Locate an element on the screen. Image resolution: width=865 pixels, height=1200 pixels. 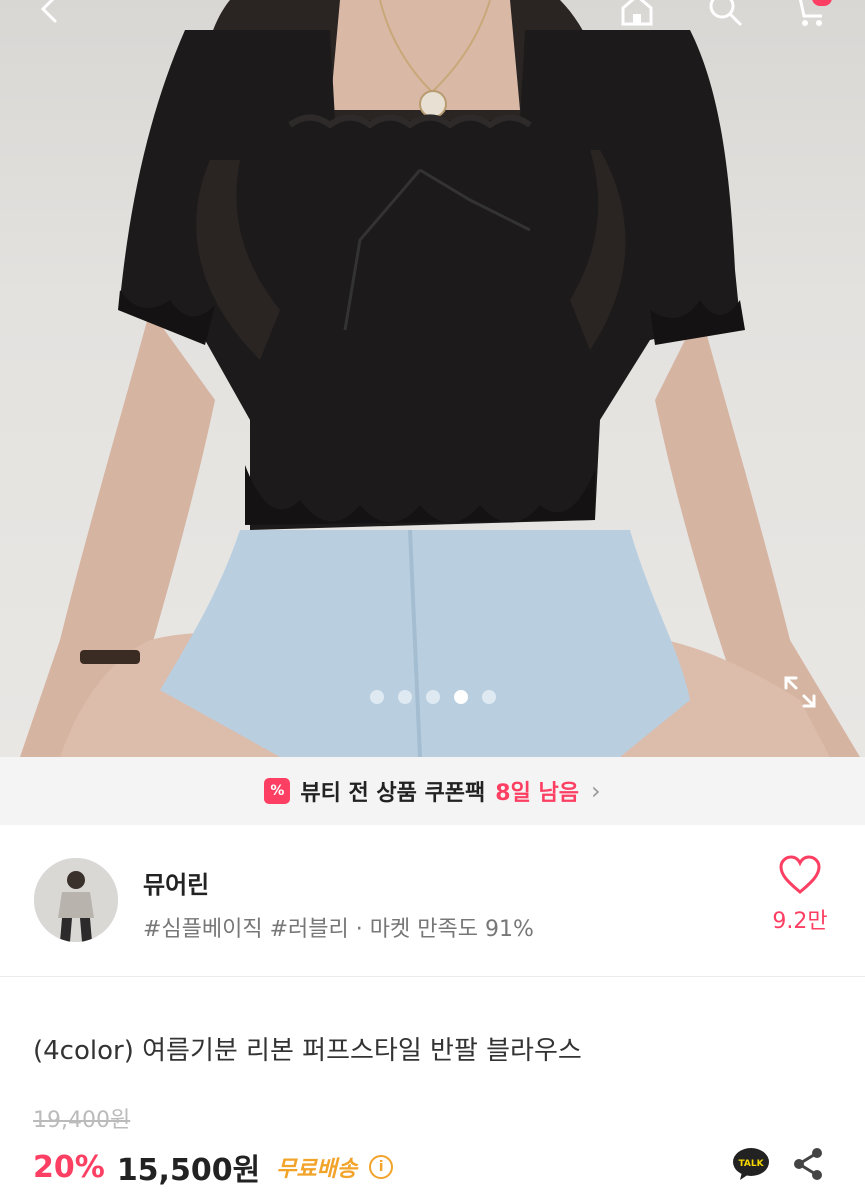
svg-text: TALK is located at coordinates (751, 1164).